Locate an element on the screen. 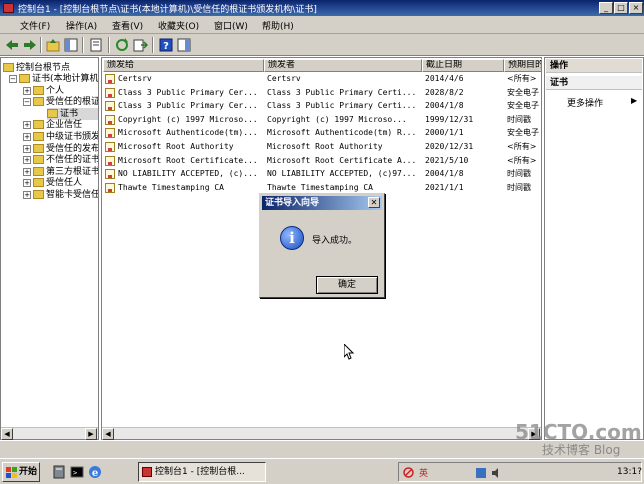  minimize-button: _ is located at coordinates (606, 8).